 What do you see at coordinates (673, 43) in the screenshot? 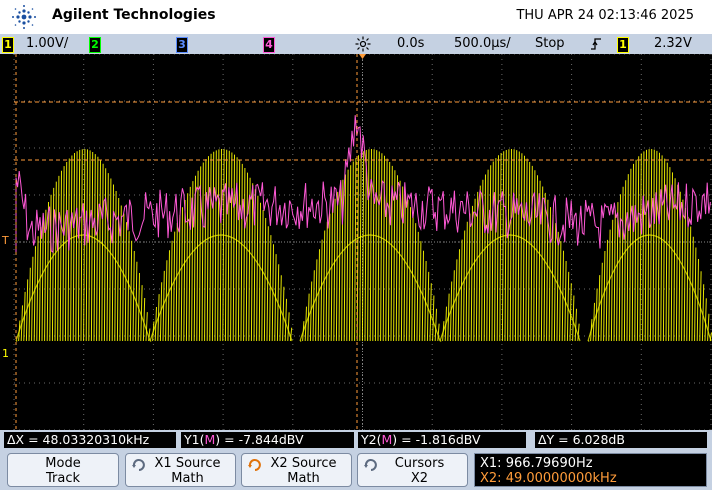
I see `trigger-level: 2.32V` at bounding box center [673, 43].